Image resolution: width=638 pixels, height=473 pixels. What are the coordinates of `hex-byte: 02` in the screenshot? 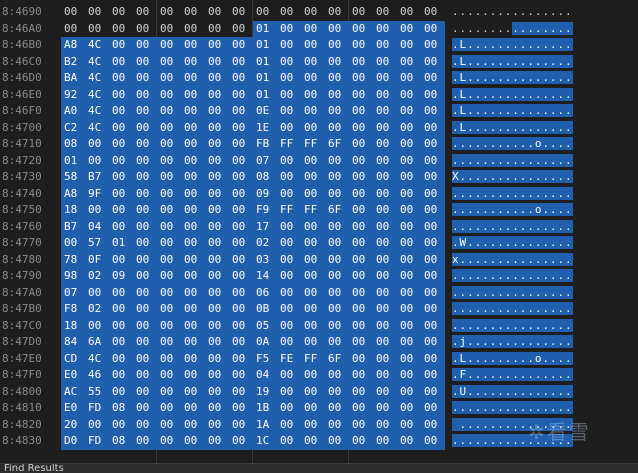 It's located at (264, 243).